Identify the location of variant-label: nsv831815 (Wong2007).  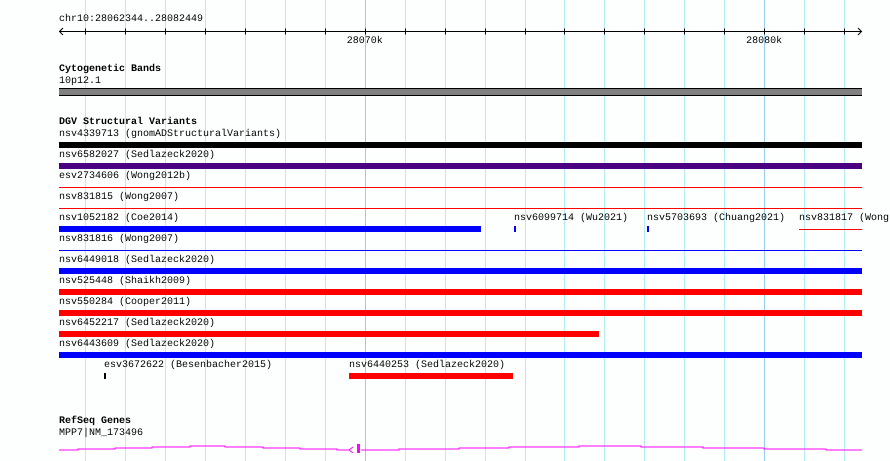
(119, 198).